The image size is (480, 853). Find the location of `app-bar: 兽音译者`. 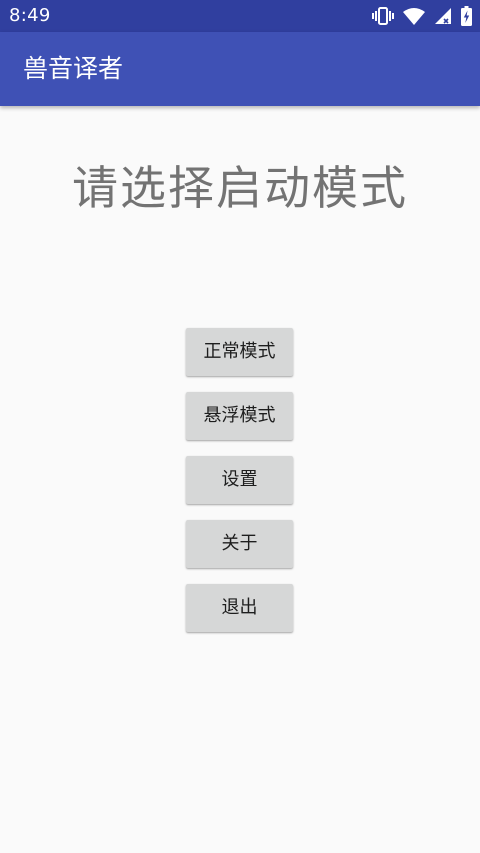

app-bar: 兽音译者 is located at coordinates (240, 69).